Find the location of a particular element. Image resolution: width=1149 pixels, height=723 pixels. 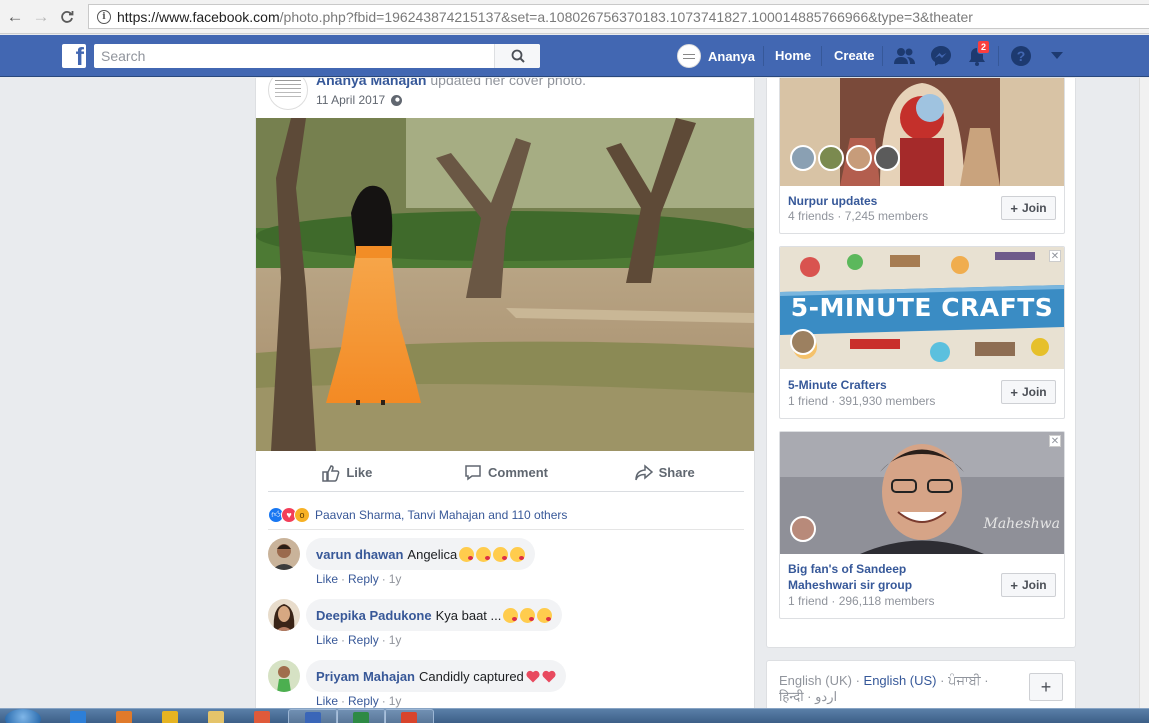

account-menu-chevron-down-icon is located at coordinates (1057, 56).